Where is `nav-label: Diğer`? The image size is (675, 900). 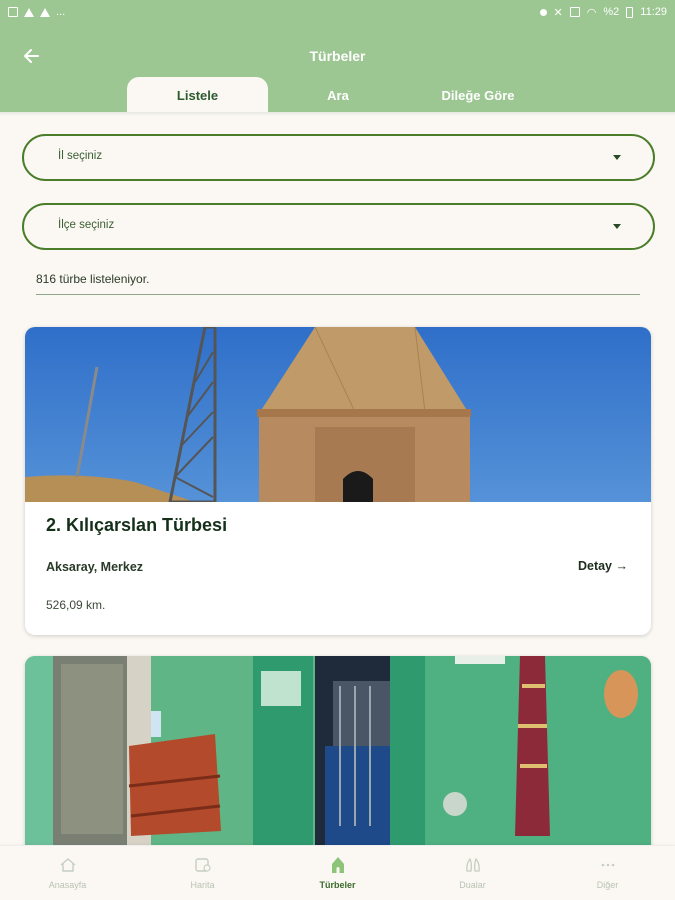
nav-label: Diğer is located at coordinates (607, 885).